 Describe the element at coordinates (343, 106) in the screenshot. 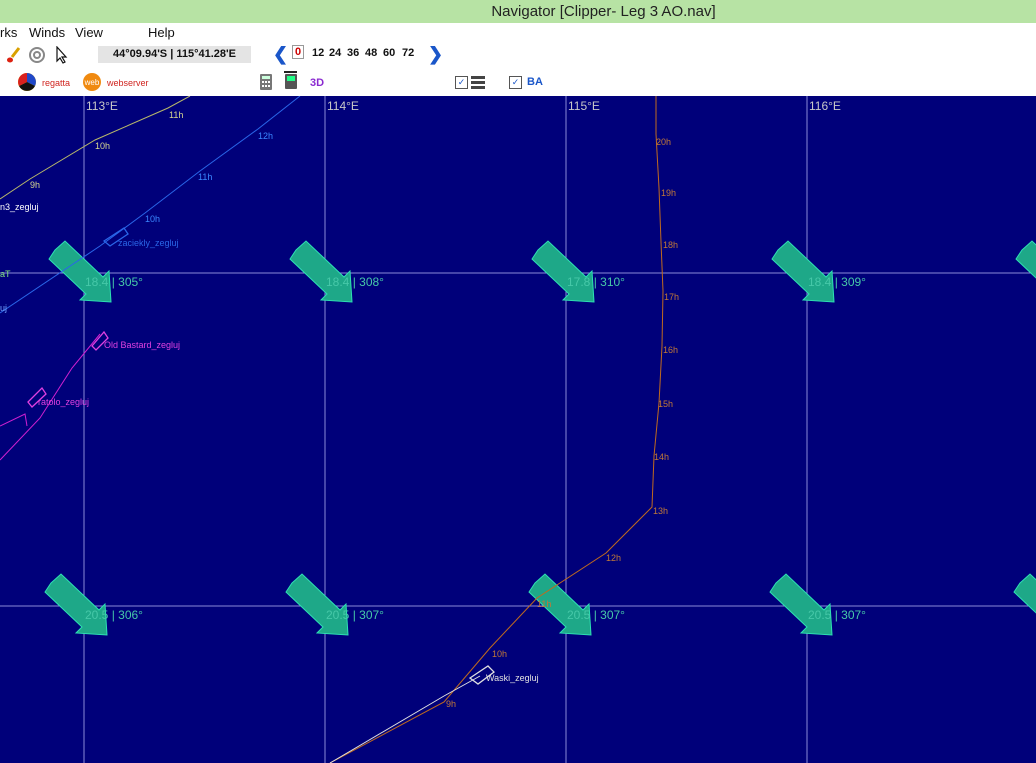

I see `longitude-label: 114°E` at that location.